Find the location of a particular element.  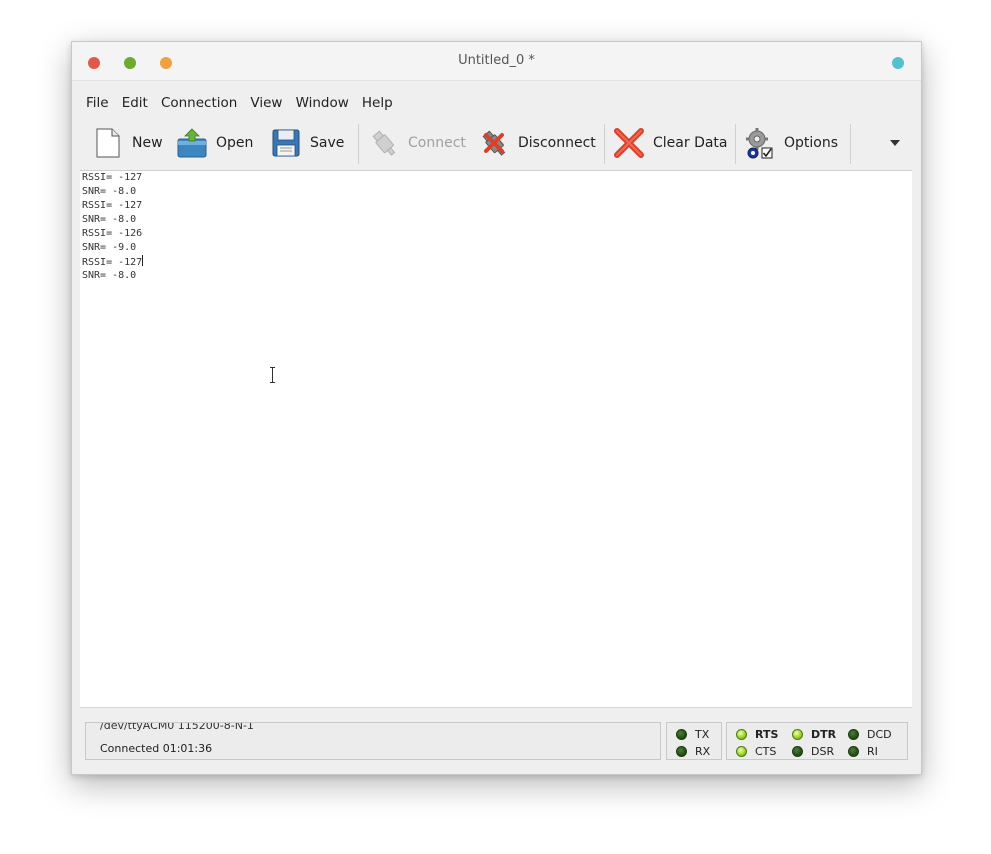

rx-led-icon is located at coordinates (681, 751).